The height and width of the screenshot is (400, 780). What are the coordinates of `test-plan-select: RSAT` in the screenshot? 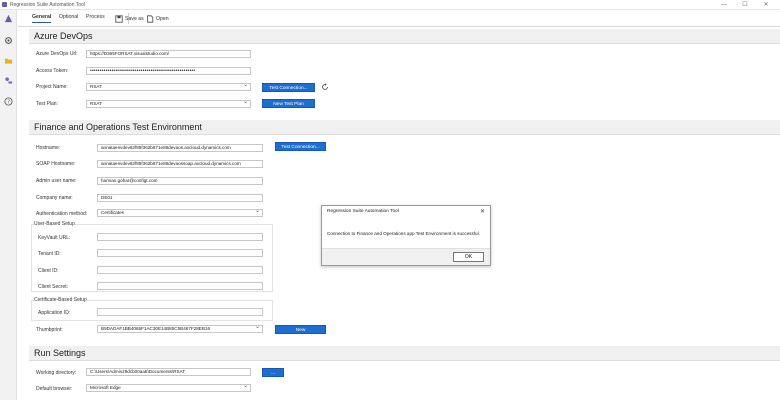 It's located at (168, 104).